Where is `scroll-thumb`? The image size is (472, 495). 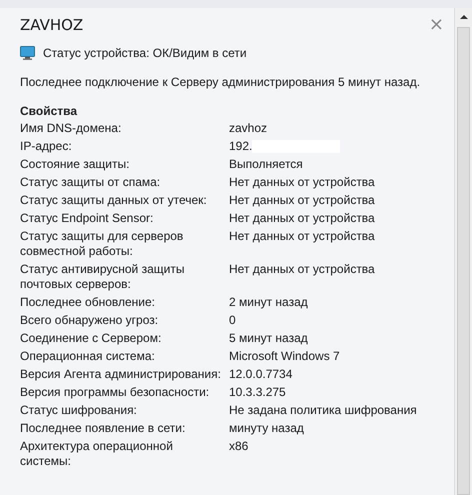 scroll-thumb is located at coordinates (463, 261).